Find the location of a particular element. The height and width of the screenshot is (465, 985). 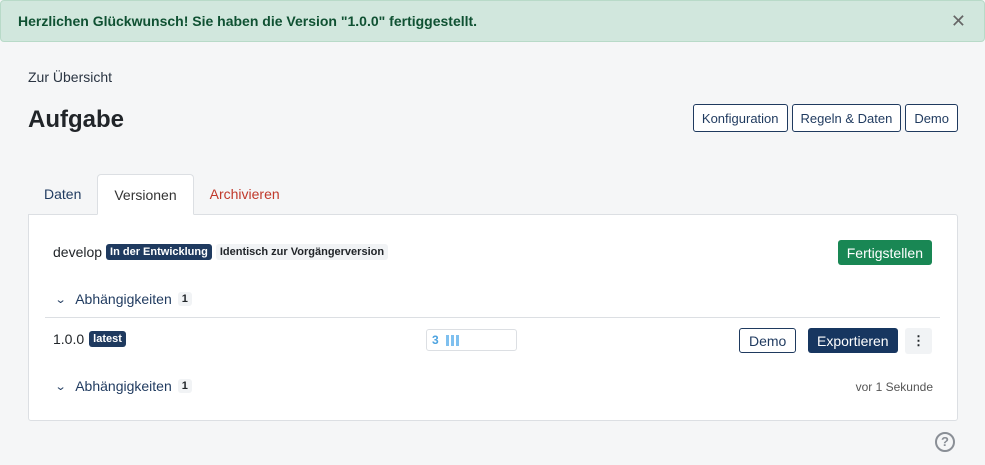

tab-bar: Daten Versionen Archivieren is located at coordinates (162, 194).